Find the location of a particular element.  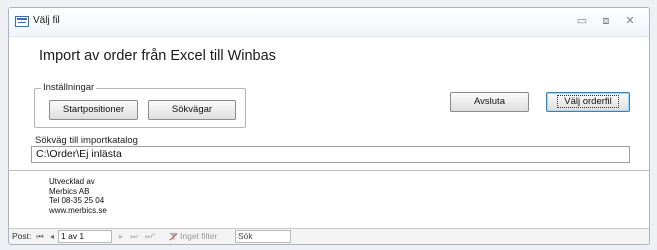

choose-file-button: Välj orderfil is located at coordinates (588, 102).